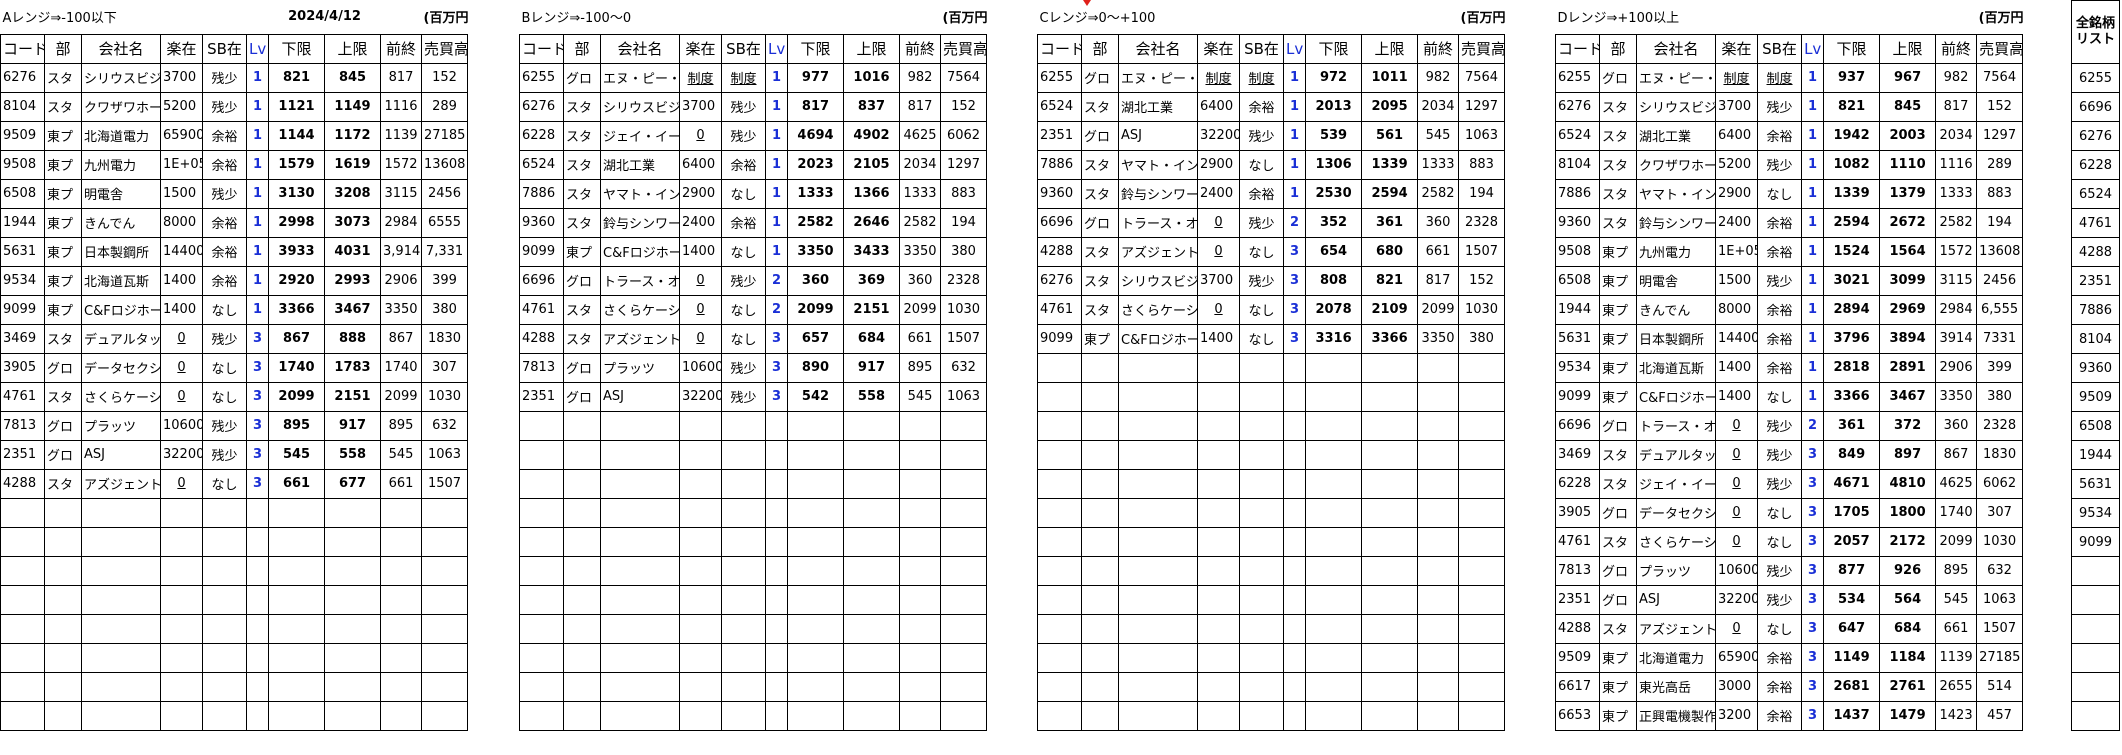 Image resolution: width=2122 pixels, height=755 pixels. I want to click on cell-vol: 632, so click(445, 425).